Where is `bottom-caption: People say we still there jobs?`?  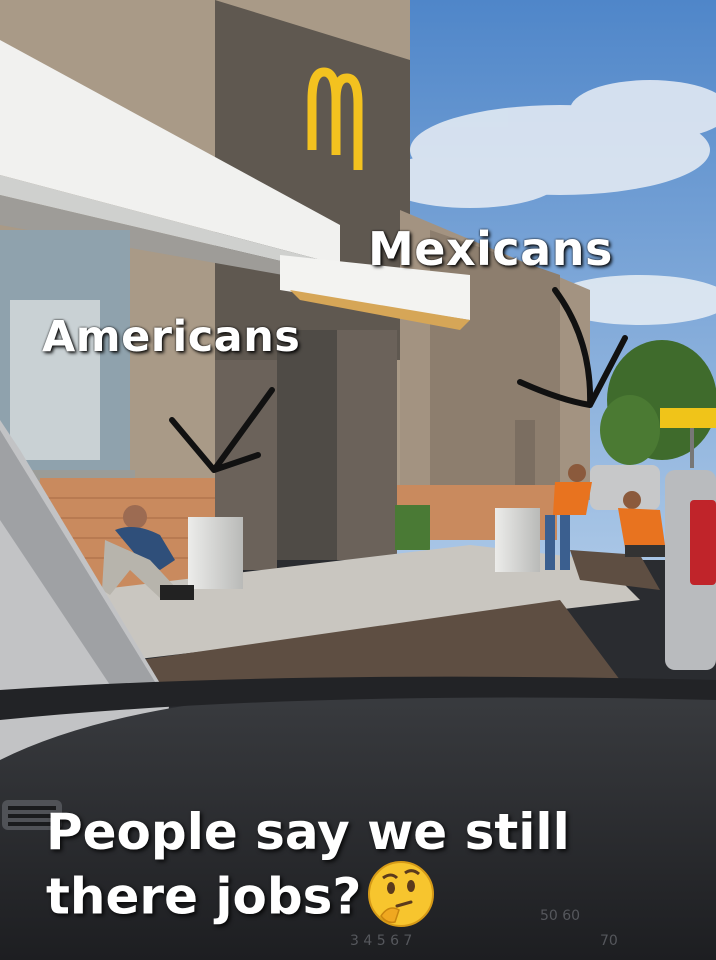 bottom-caption: People say we still there jobs? is located at coordinates (308, 868).